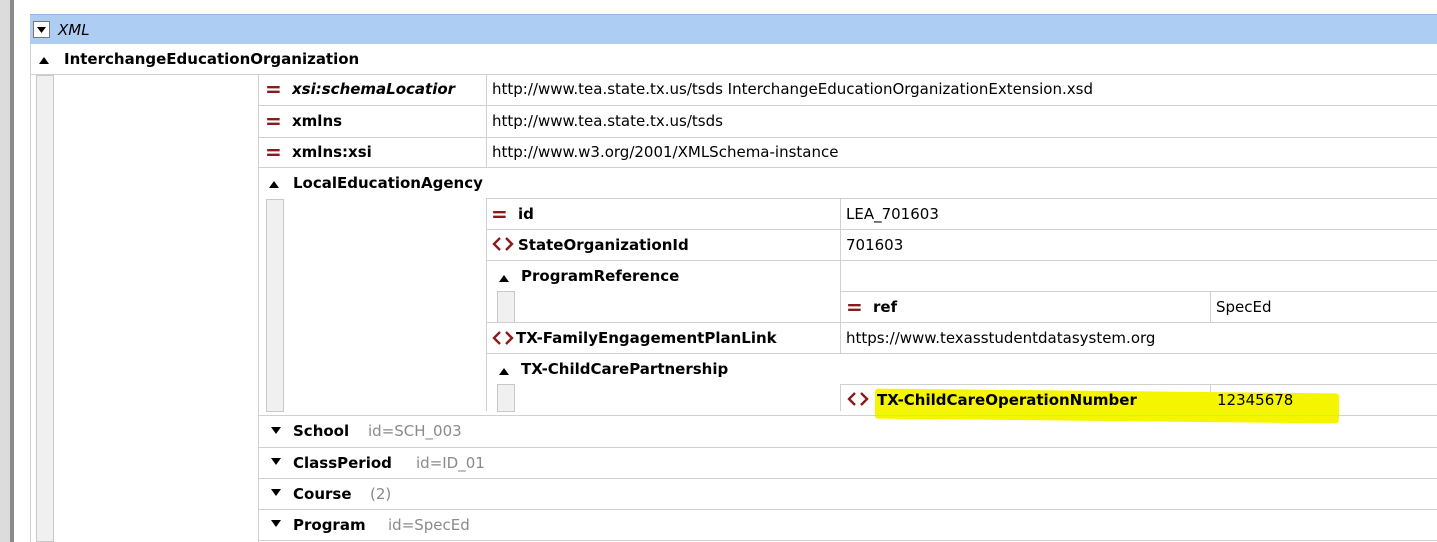 Image resolution: width=1437 pixels, height=542 pixels. Describe the element at coordinates (381, 494) in the screenshot. I see `collapsed-element-detail: (2)` at that location.